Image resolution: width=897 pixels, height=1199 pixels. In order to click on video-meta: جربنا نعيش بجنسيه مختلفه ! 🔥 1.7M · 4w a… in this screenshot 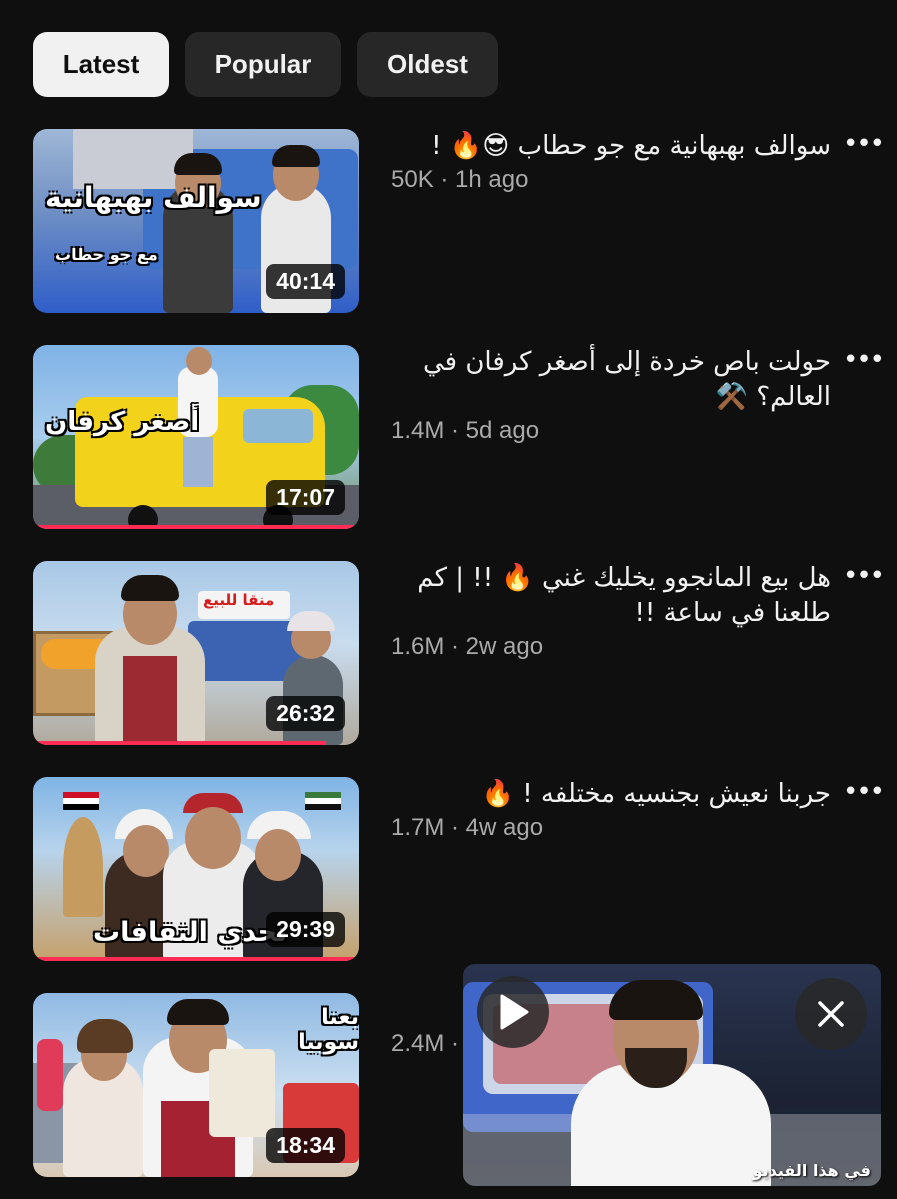, I will do `click(611, 809)`.